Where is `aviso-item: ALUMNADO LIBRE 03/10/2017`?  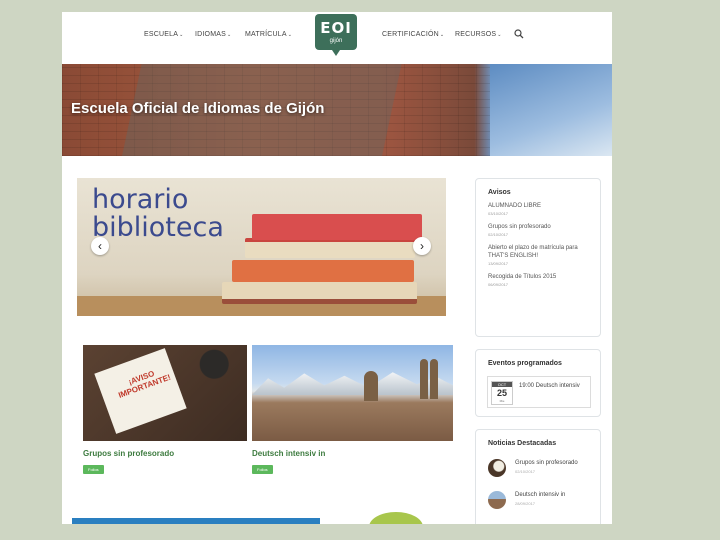 aviso-item: ALUMNADO LIBRE 03/10/2017 is located at coordinates (542, 209).